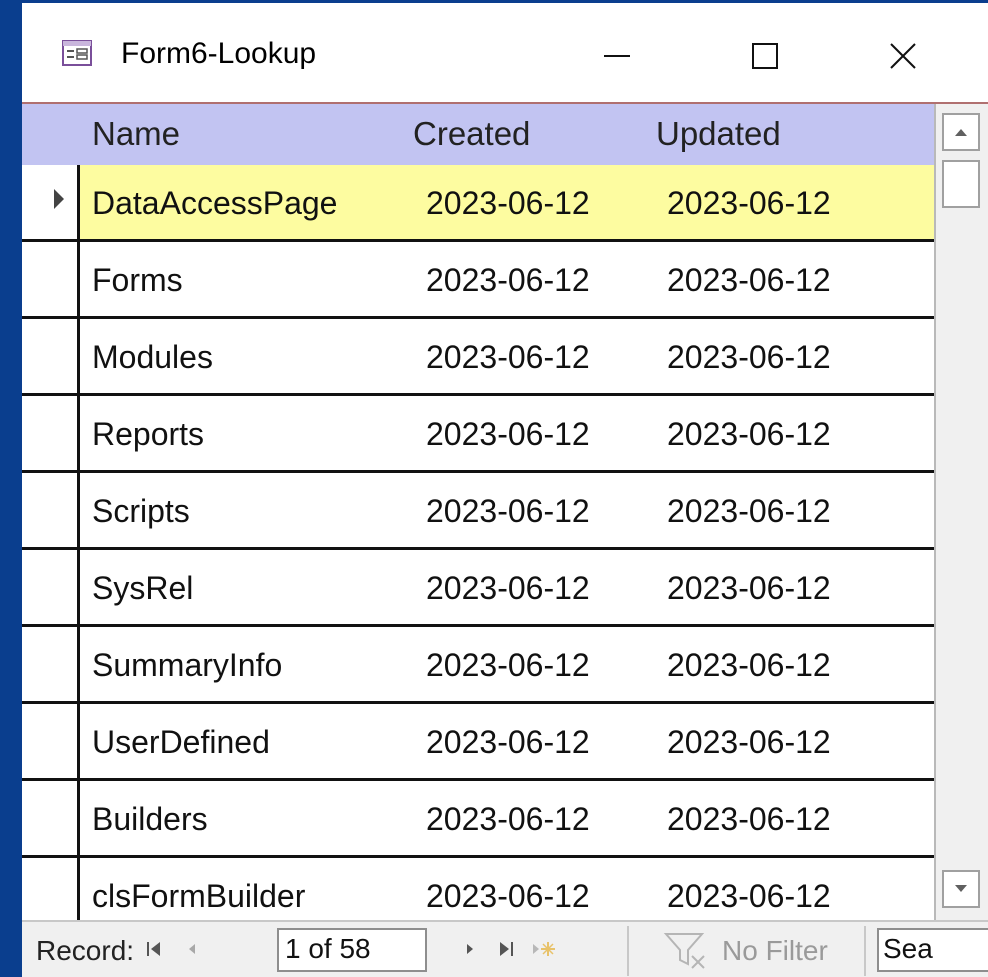 The height and width of the screenshot is (977, 988). What do you see at coordinates (136, 134) in the screenshot?
I see `column-header-name: Name` at bounding box center [136, 134].